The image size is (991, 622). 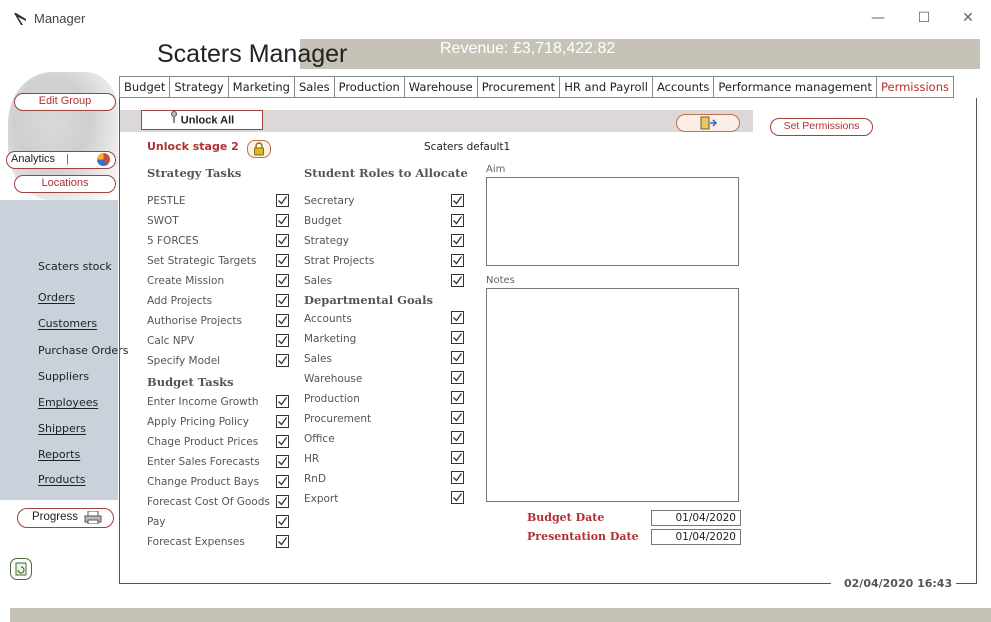 I want to click on sidebar-link-shippers: Shippers, so click(x=62, y=428).